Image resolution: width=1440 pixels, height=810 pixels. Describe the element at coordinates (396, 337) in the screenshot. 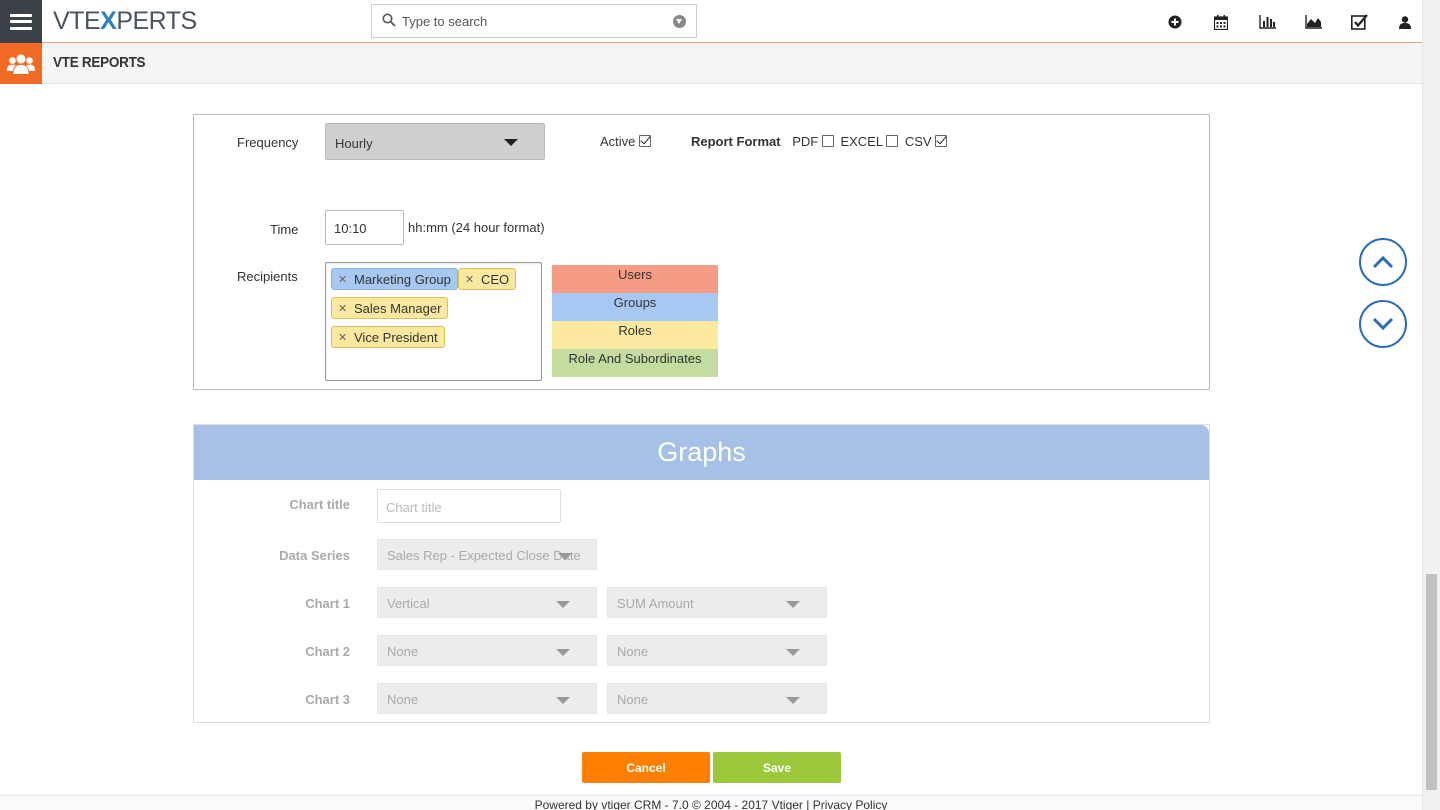

I see `recipient-name: Vice President` at that location.